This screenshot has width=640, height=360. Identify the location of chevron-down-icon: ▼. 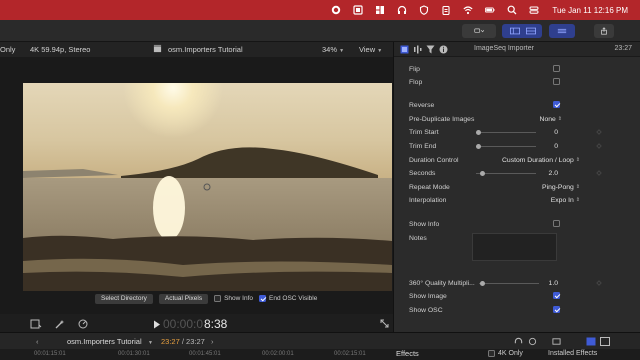
(150, 341).